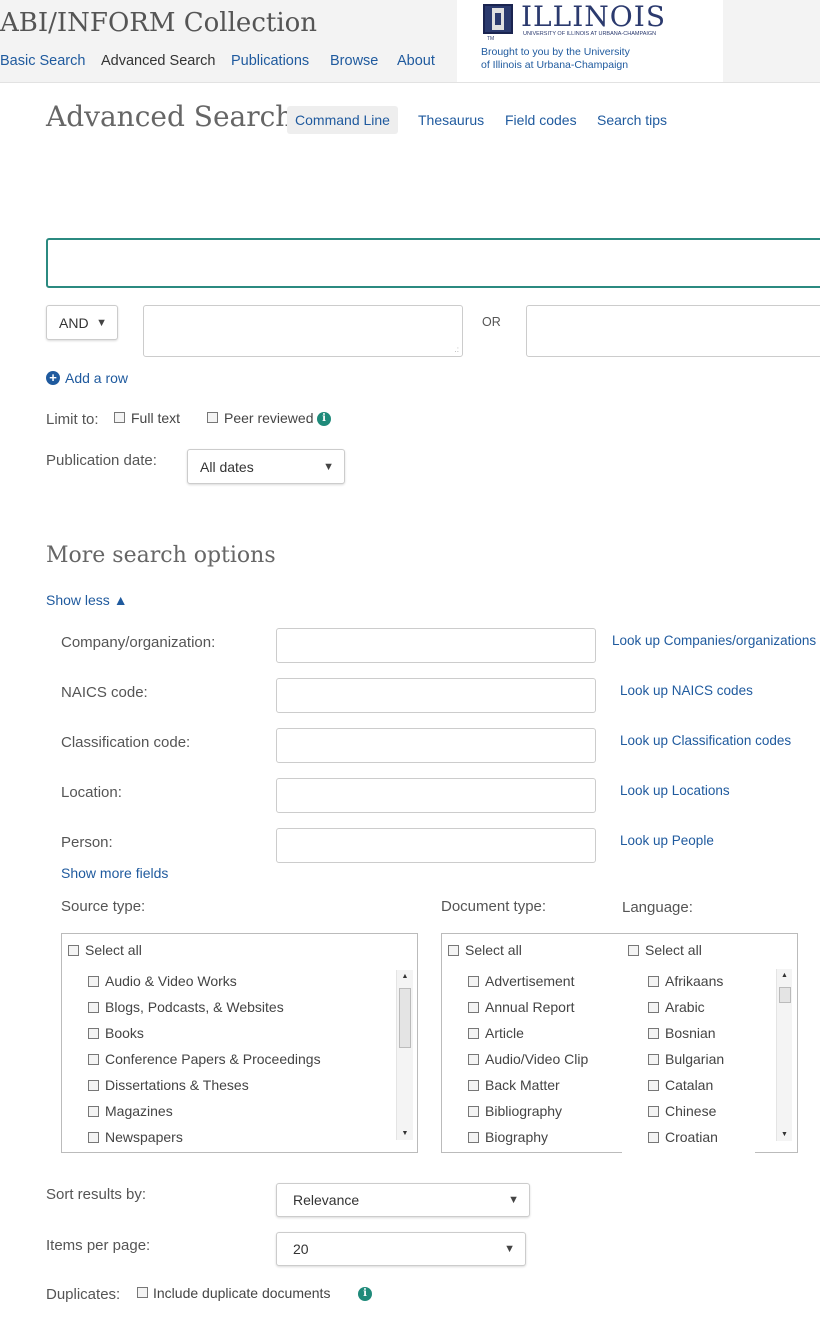 The width and height of the screenshot is (820, 1320). I want to click on document-type-label: Document type:, so click(494, 906).